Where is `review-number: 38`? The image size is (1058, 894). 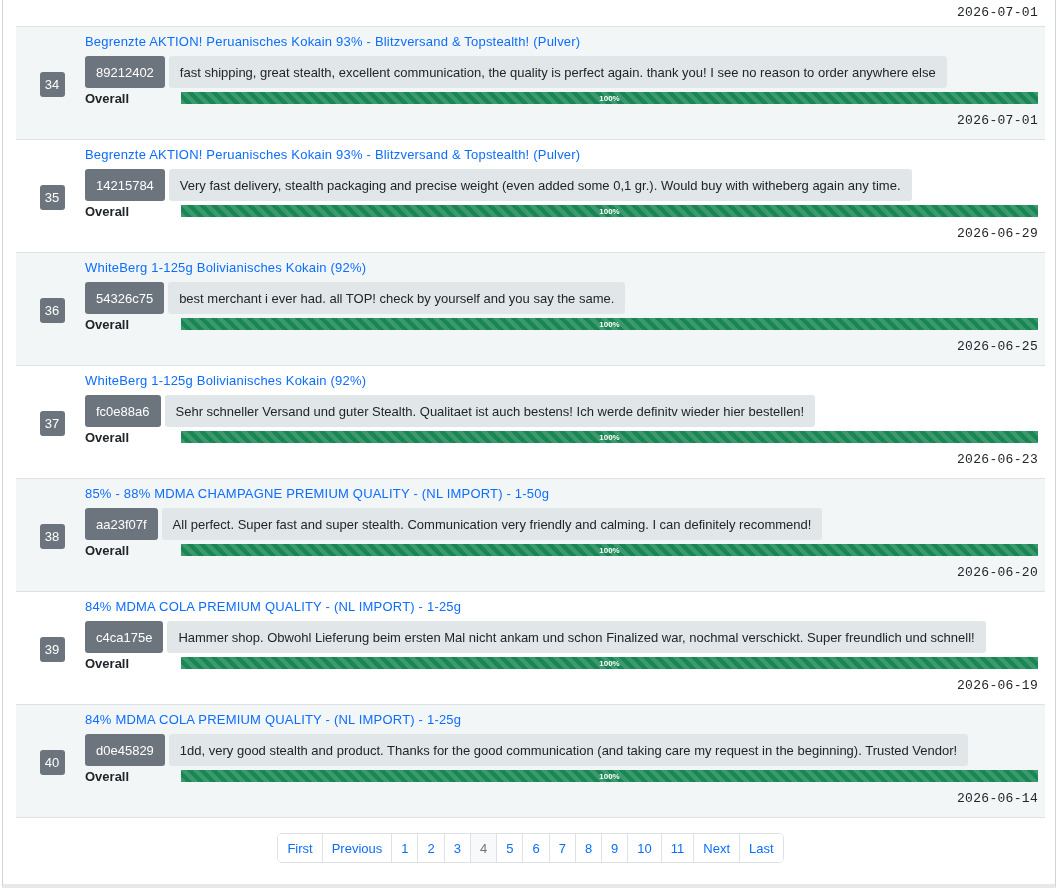
review-number: 38 is located at coordinates (52, 536).